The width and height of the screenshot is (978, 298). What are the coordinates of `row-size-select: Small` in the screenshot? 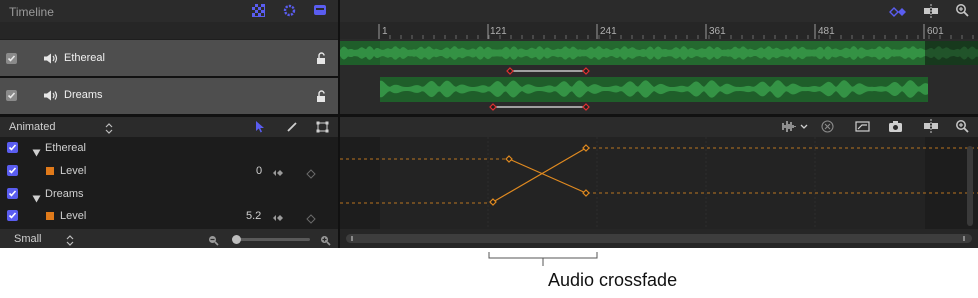 It's located at (28, 239).